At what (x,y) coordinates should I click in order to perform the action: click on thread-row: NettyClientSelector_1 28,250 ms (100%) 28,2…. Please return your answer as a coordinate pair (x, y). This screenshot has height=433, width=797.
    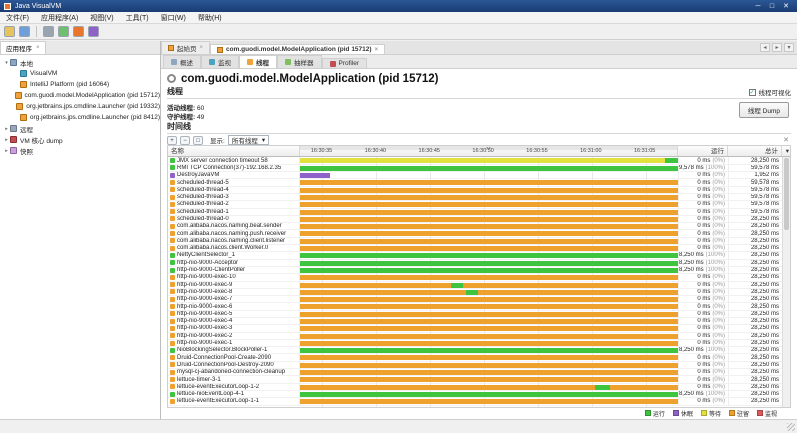
    Looking at the image, I should click on (479, 256).